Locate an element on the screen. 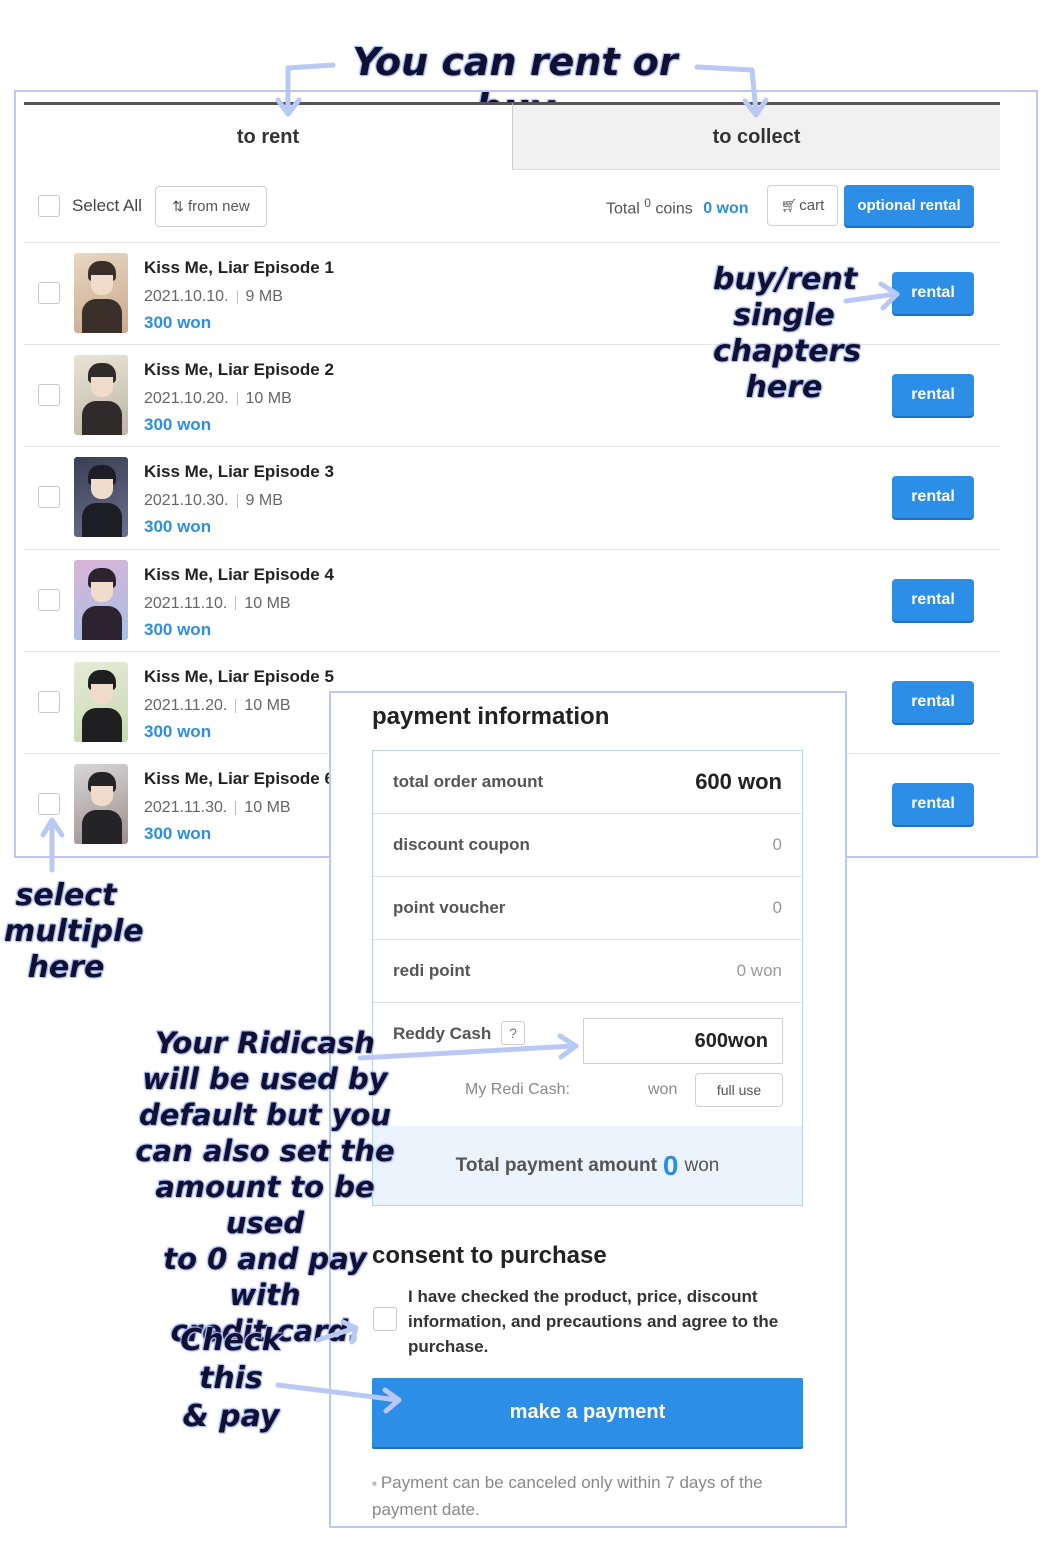  arrow-to-pay-button is located at coordinates (338, 1392).